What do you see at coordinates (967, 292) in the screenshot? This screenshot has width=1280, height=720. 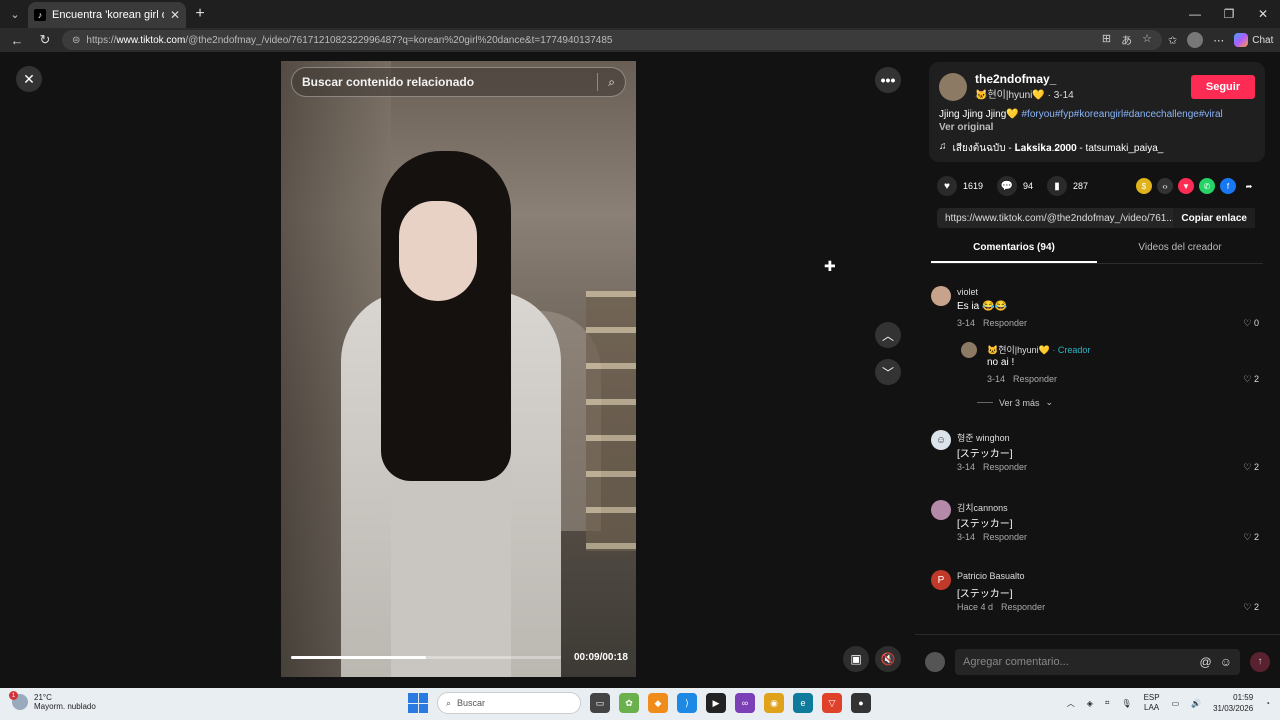 I see `commenter-name: violet` at bounding box center [967, 292].